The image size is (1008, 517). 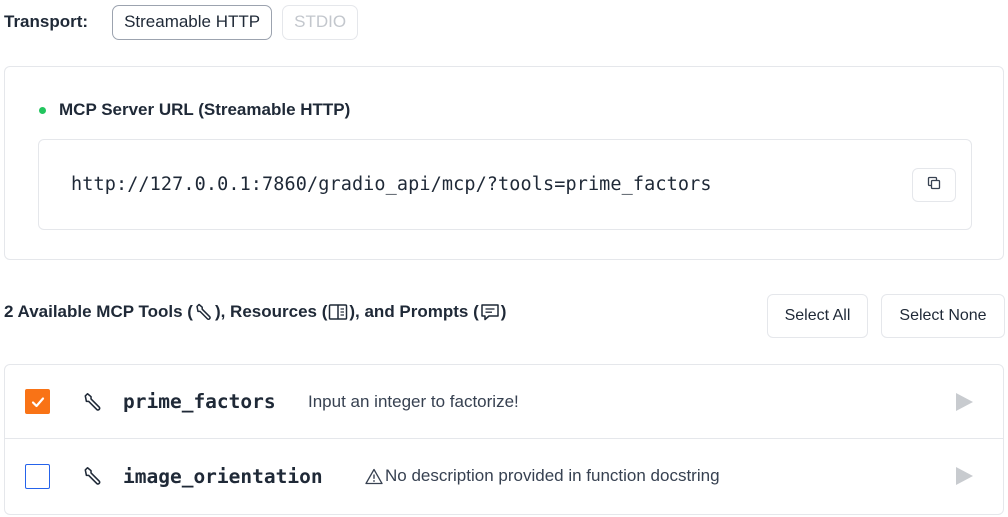 What do you see at coordinates (413, 401) in the screenshot?
I see `tool-description: Input an integer to factorize!` at bounding box center [413, 401].